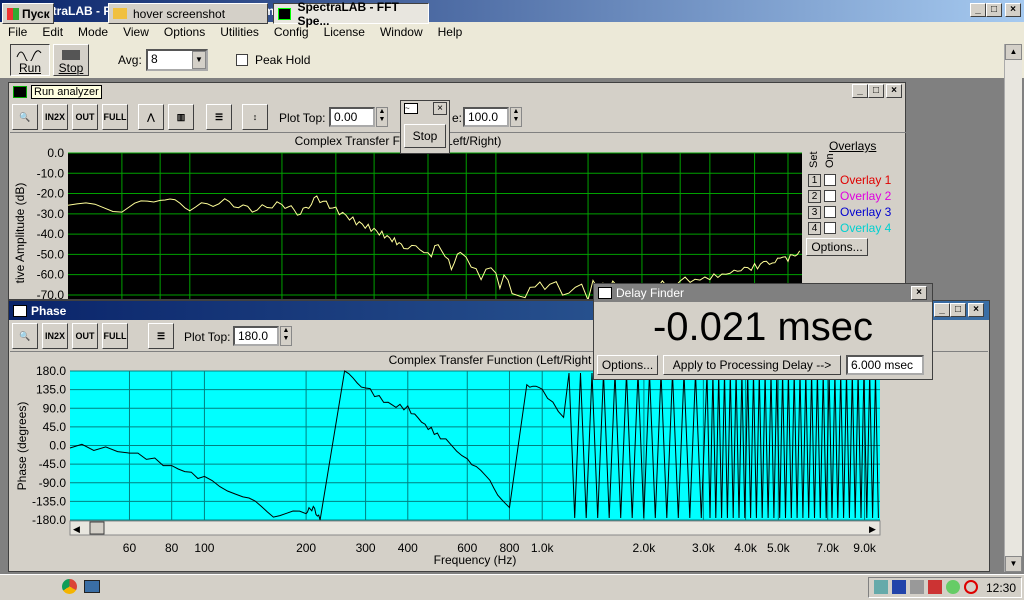  Describe the element at coordinates (971, 587) in the screenshot. I see `blocked-icon` at that location.